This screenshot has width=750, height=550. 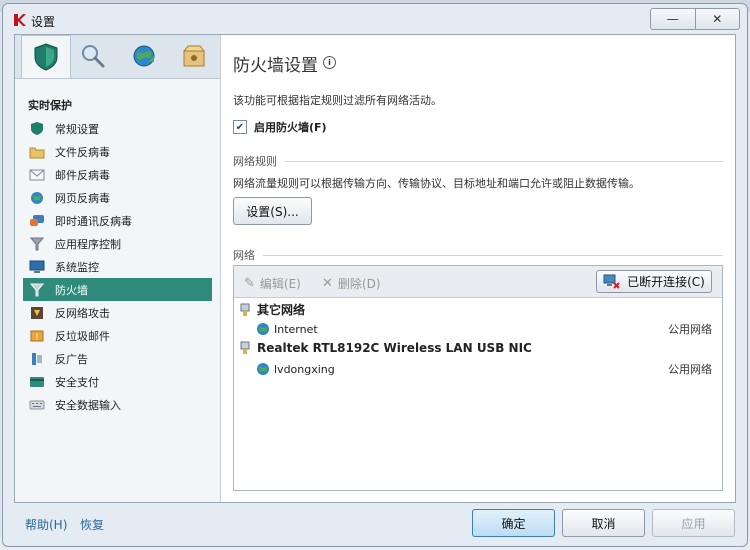 I want to click on spam-icon: !, so click(x=37, y=336).